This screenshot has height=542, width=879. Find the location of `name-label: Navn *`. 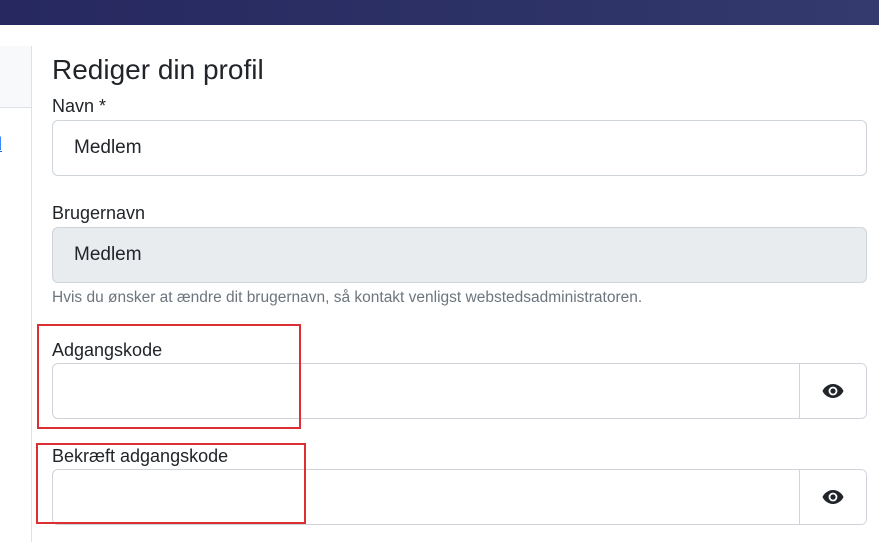

name-label: Navn * is located at coordinates (79, 106).